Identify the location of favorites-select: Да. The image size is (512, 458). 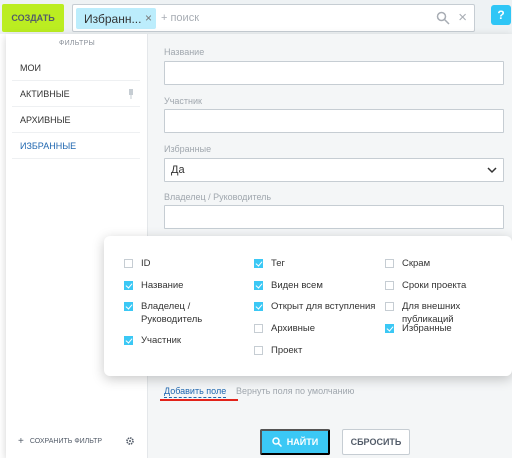
(334, 170).